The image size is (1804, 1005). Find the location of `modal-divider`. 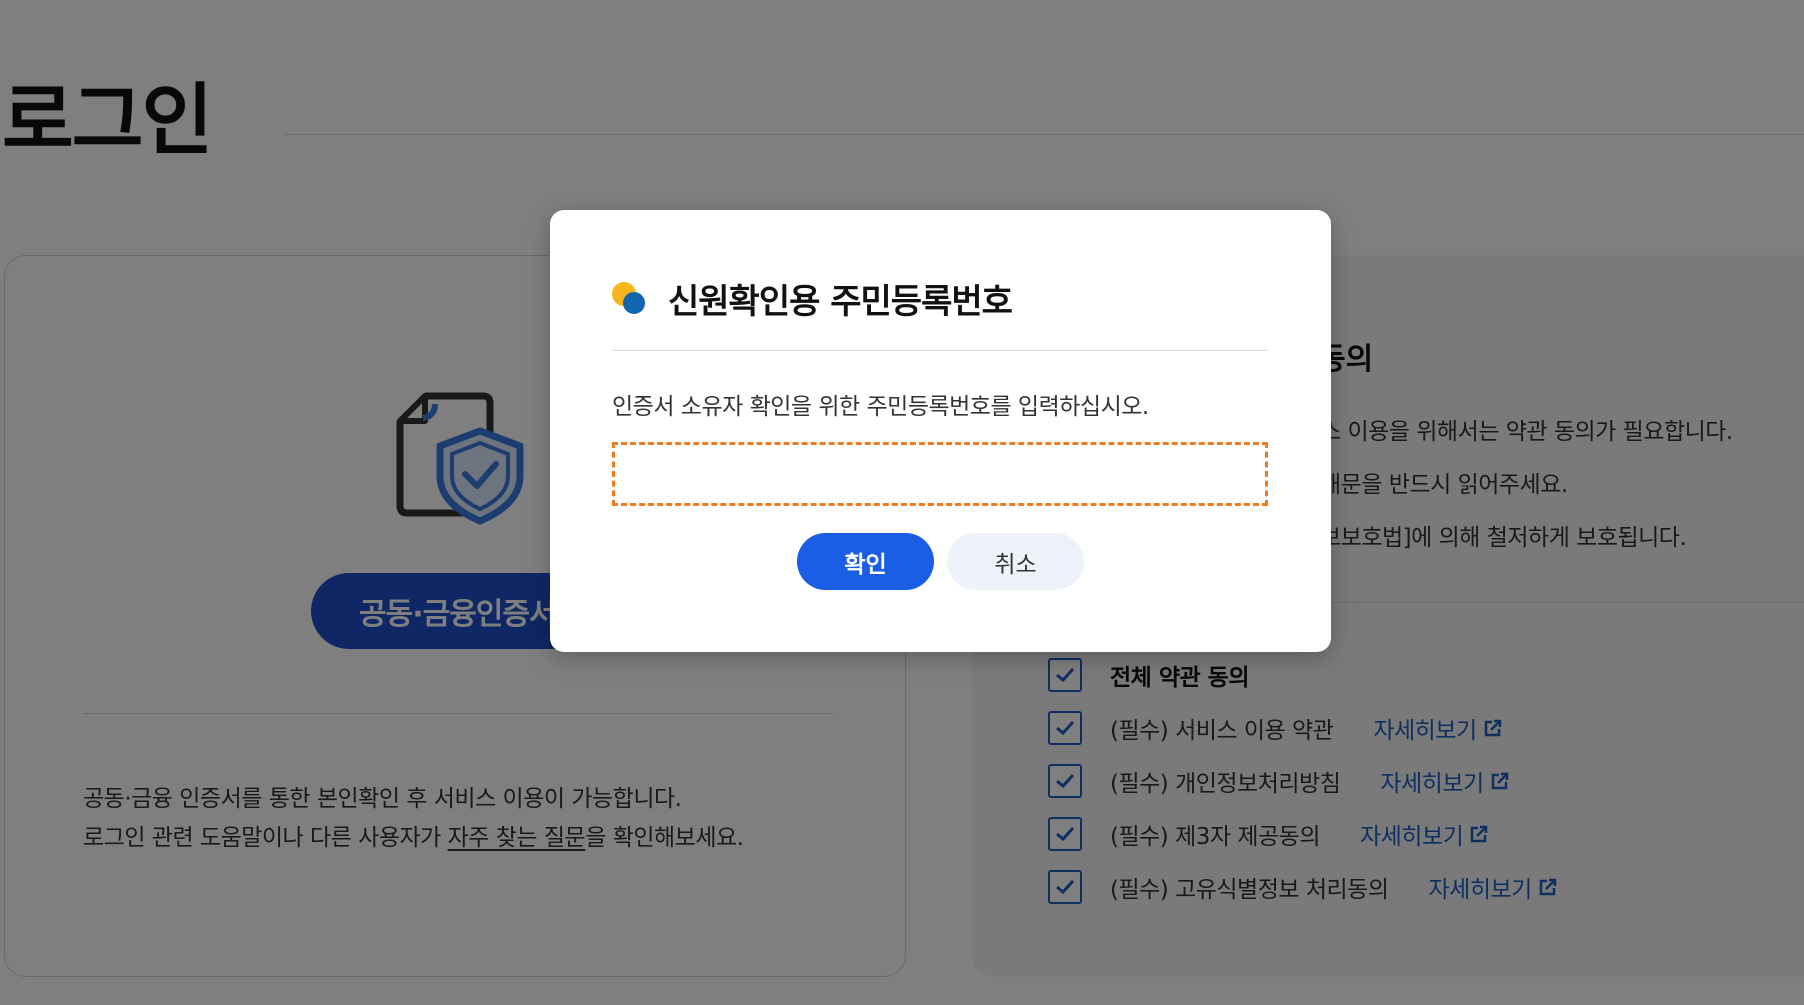

modal-divider is located at coordinates (940, 350).